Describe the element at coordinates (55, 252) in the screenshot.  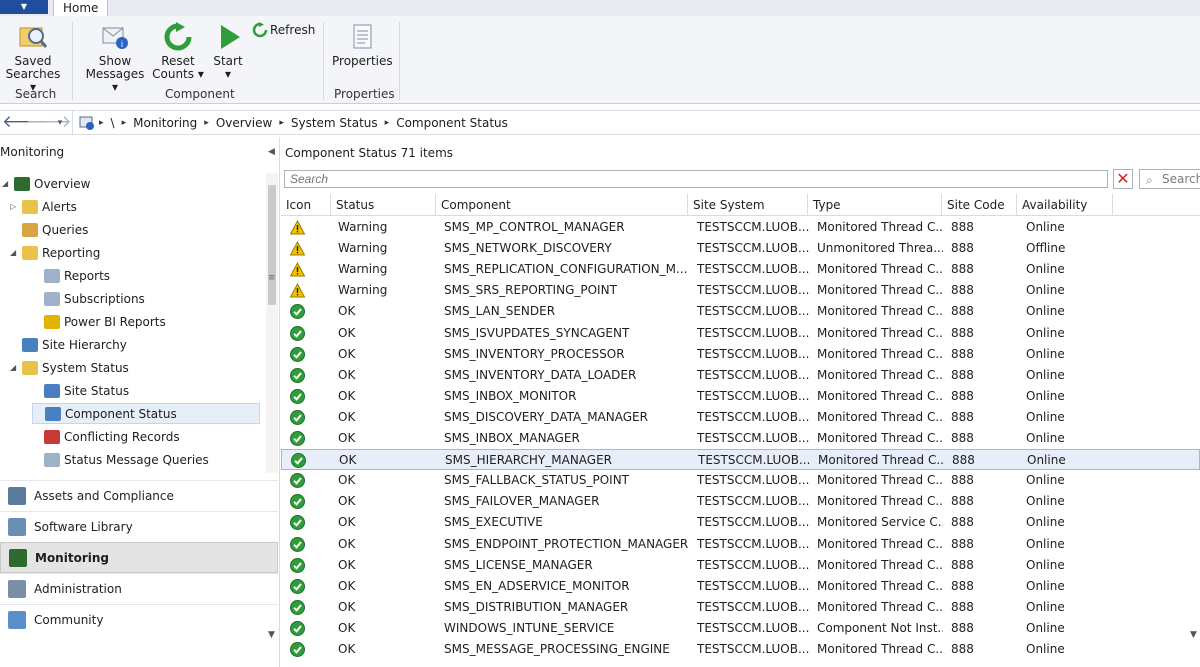
I see `tree-item-reporting: ◢ Reporting` at that location.